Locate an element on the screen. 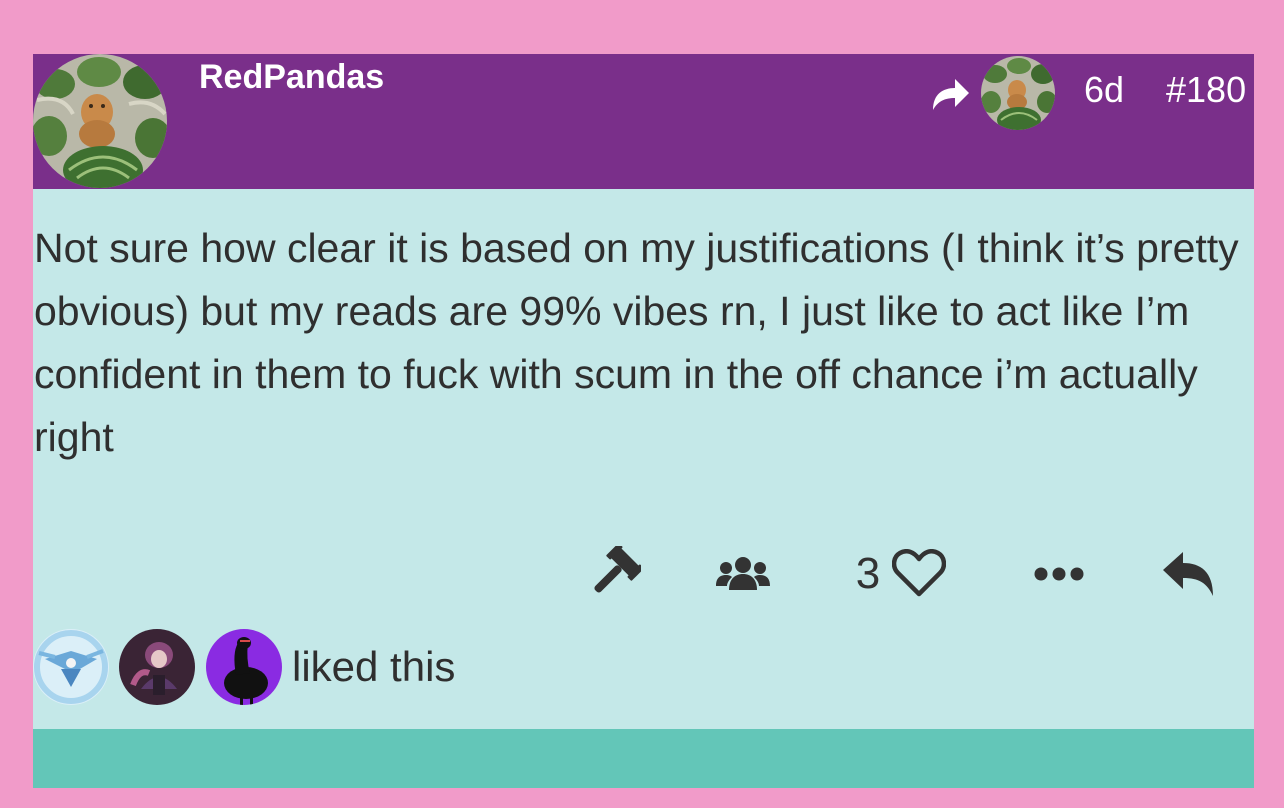 The height and width of the screenshot is (808, 1284). players-button is located at coordinates (743, 574).